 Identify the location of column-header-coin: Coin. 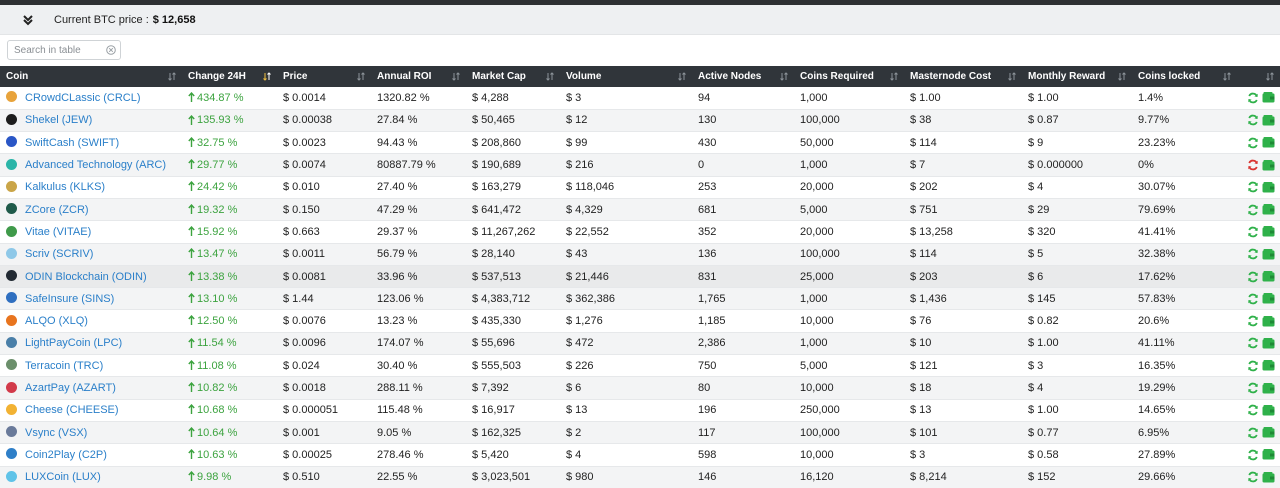
(91, 76).